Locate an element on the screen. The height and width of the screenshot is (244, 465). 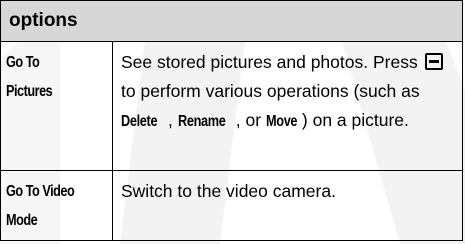
option-name-line: Go To is located at coordinates (23, 62).